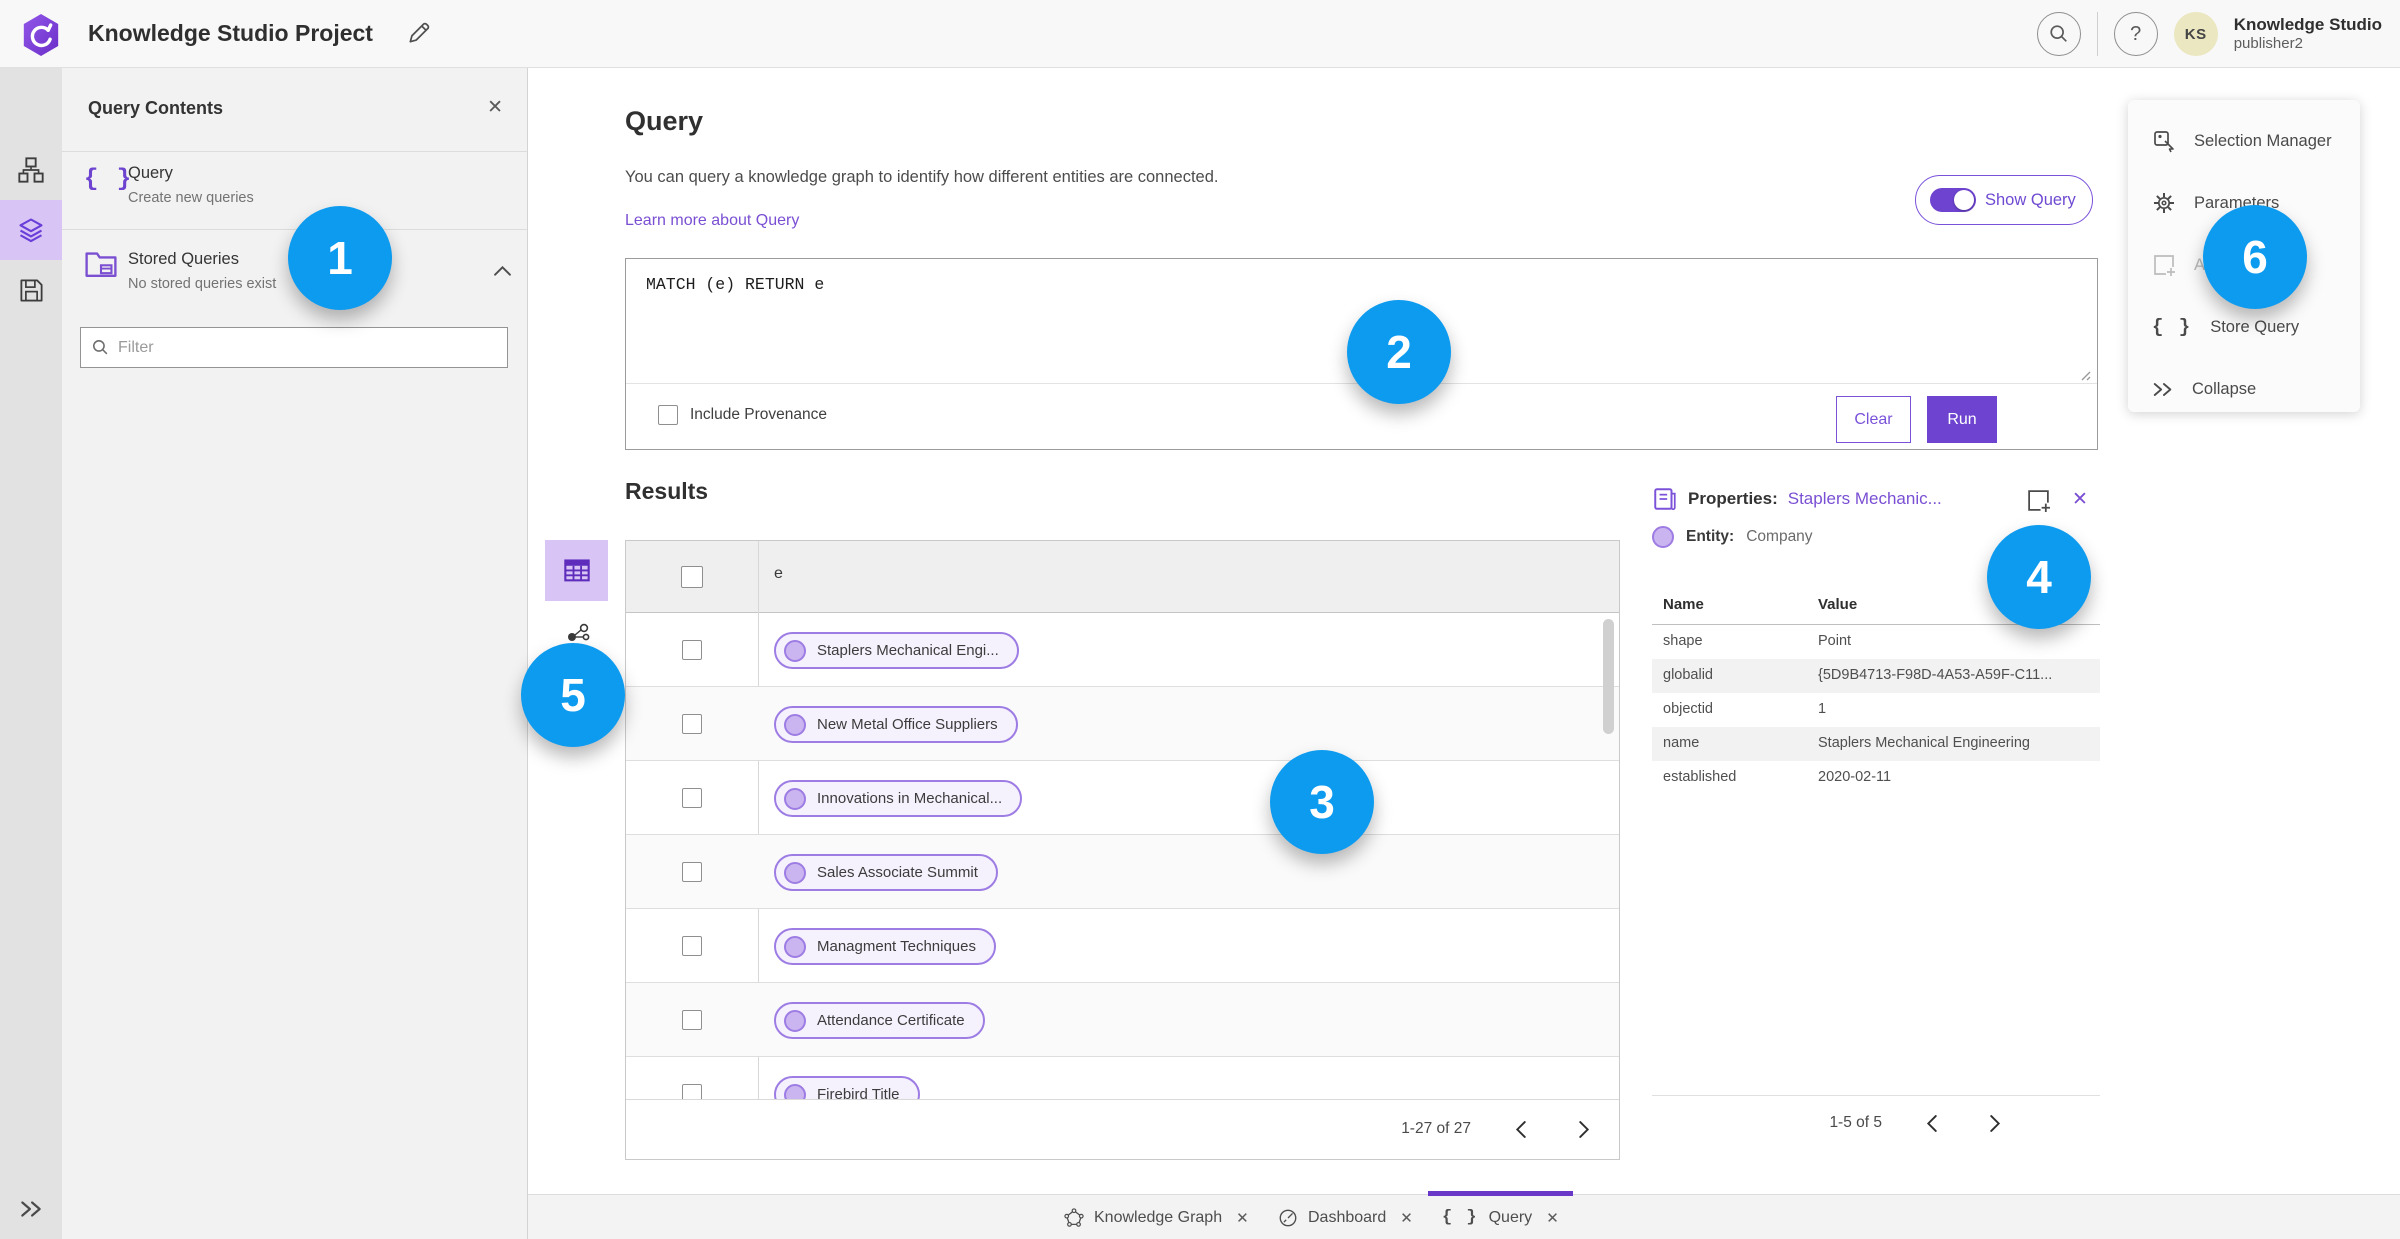 This screenshot has height=1239, width=2400. I want to click on pagination-range: 1-5 of 5, so click(1855, 1122).